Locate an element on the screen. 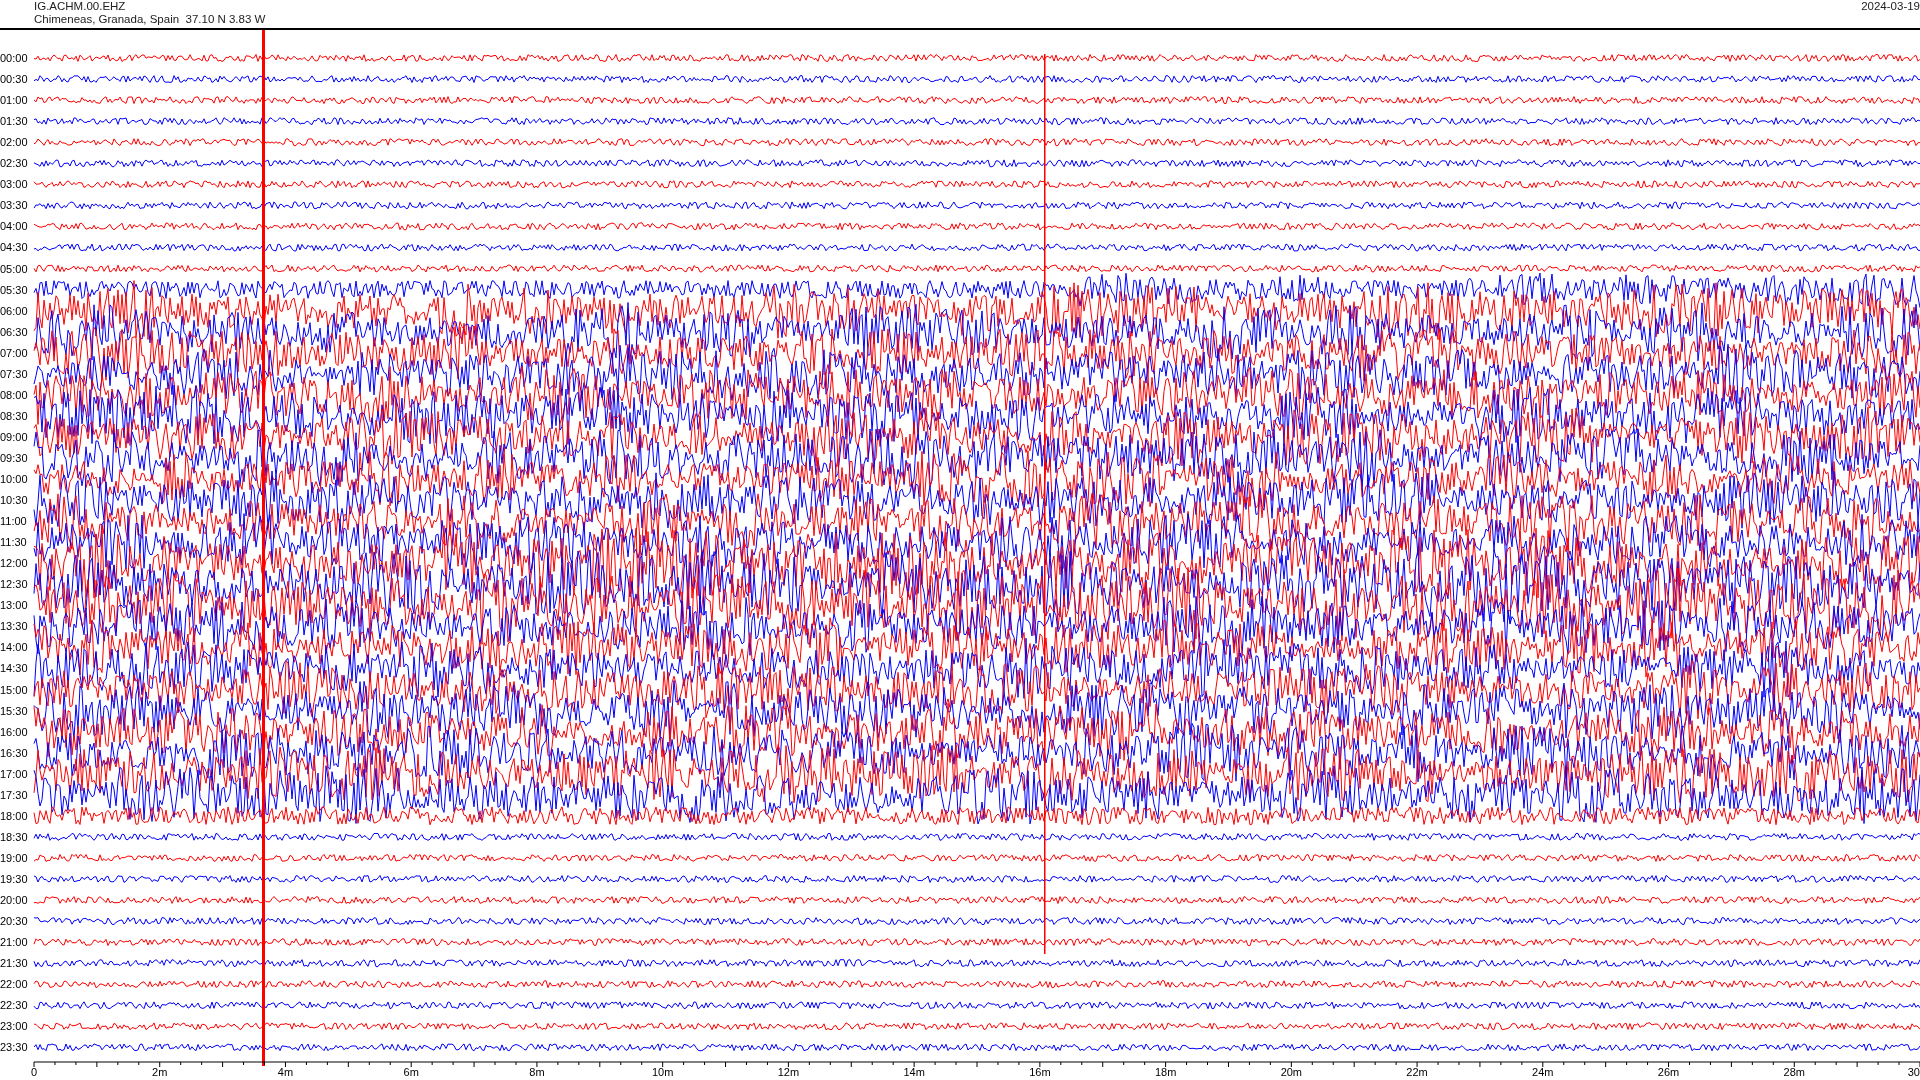 Image resolution: width=1920 pixels, height=1080 pixels. axis-tick-label: 14m is located at coordinates (914, 1072).